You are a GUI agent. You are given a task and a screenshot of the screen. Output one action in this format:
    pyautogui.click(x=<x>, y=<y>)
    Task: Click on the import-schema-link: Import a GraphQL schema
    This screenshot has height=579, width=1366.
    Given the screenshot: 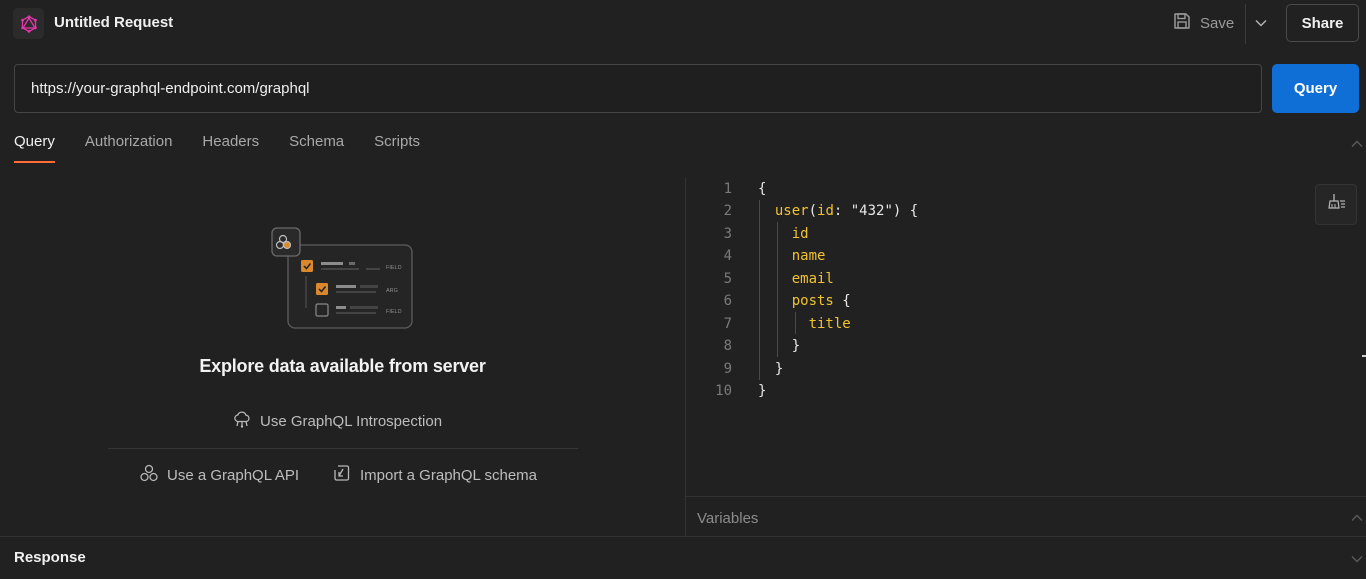 What is the action you would take?
    pyautogui.click(x=434, y=475)
    